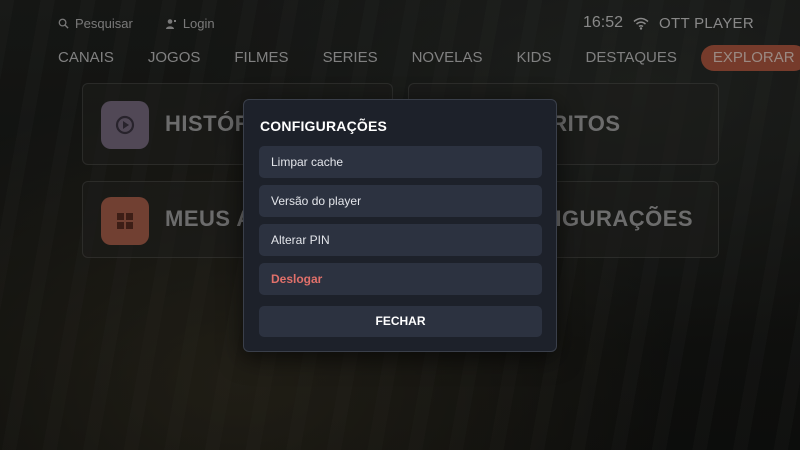  What do you see at coordinates (400, 321) in the screenshot?
I see `close-button: FECHAR` at bounding box center [400, 321].